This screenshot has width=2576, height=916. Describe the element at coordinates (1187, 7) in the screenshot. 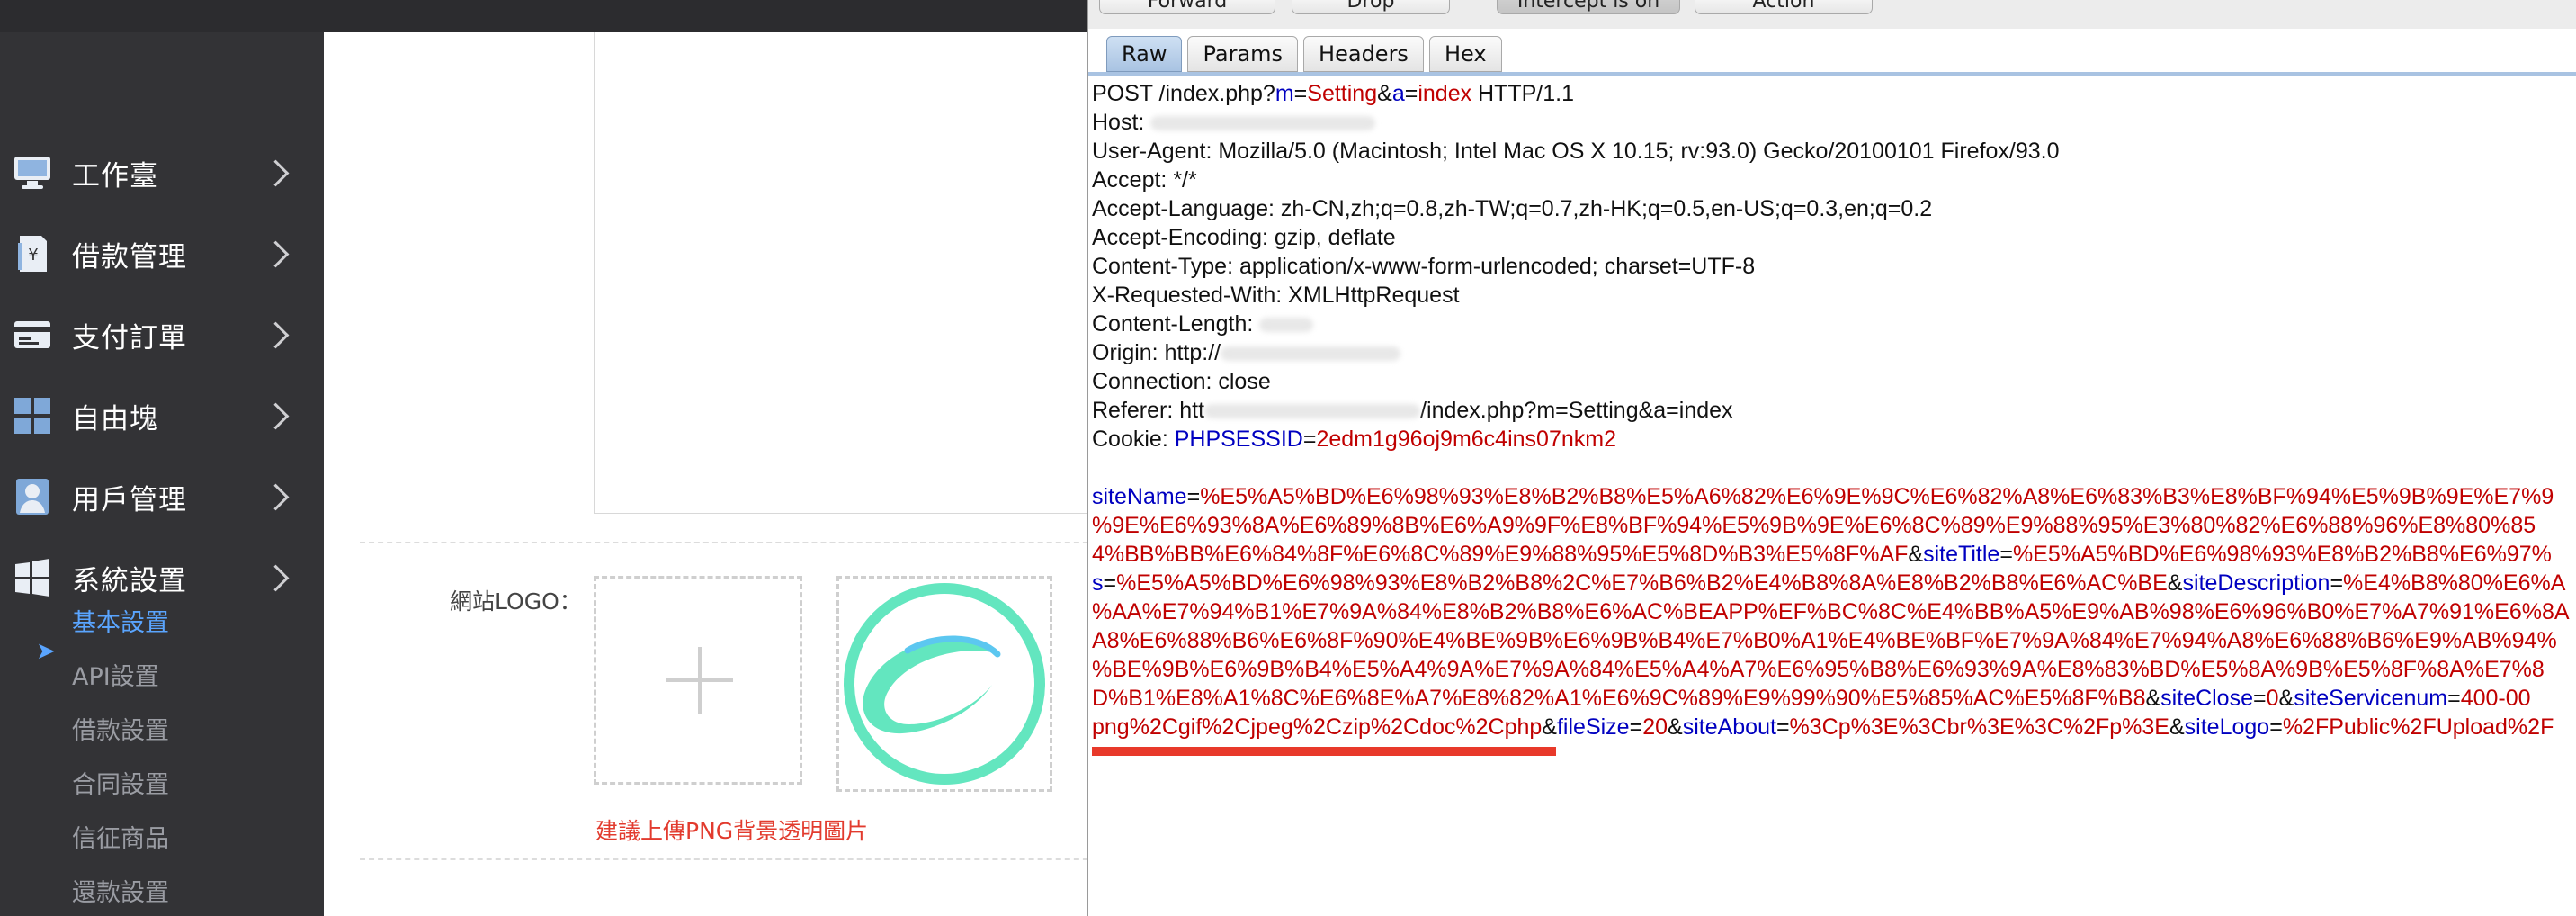

I see `forward-button: Forward` at that location.